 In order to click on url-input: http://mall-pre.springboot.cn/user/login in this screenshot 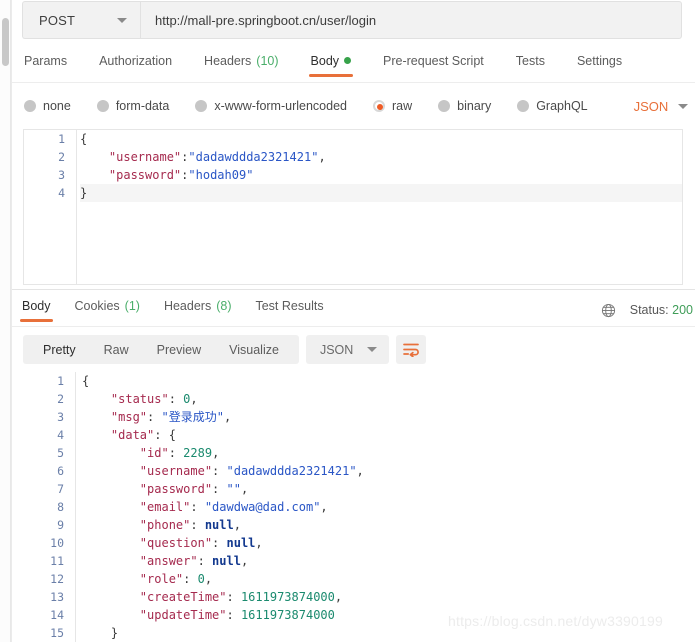, I will do `click(411, 20)`.